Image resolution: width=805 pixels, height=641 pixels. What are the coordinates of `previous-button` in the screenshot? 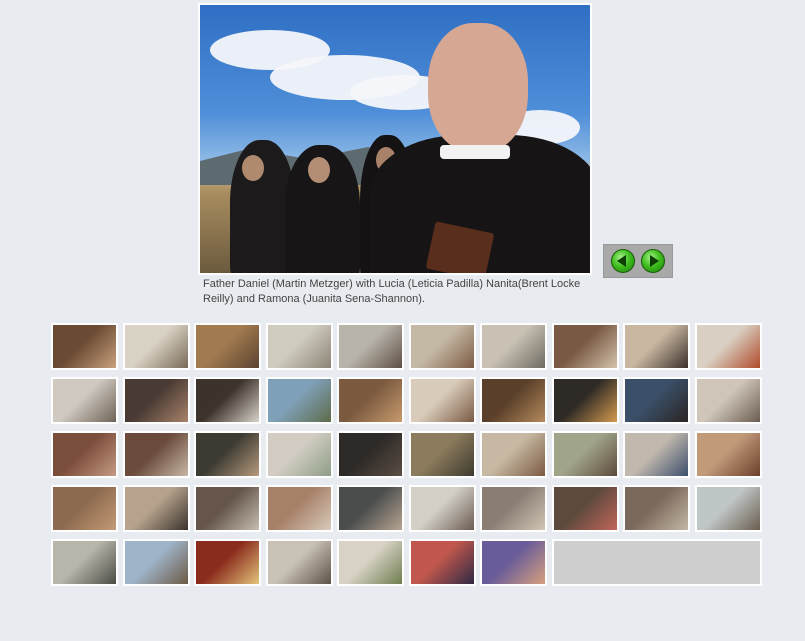 It's located at (622, 261).